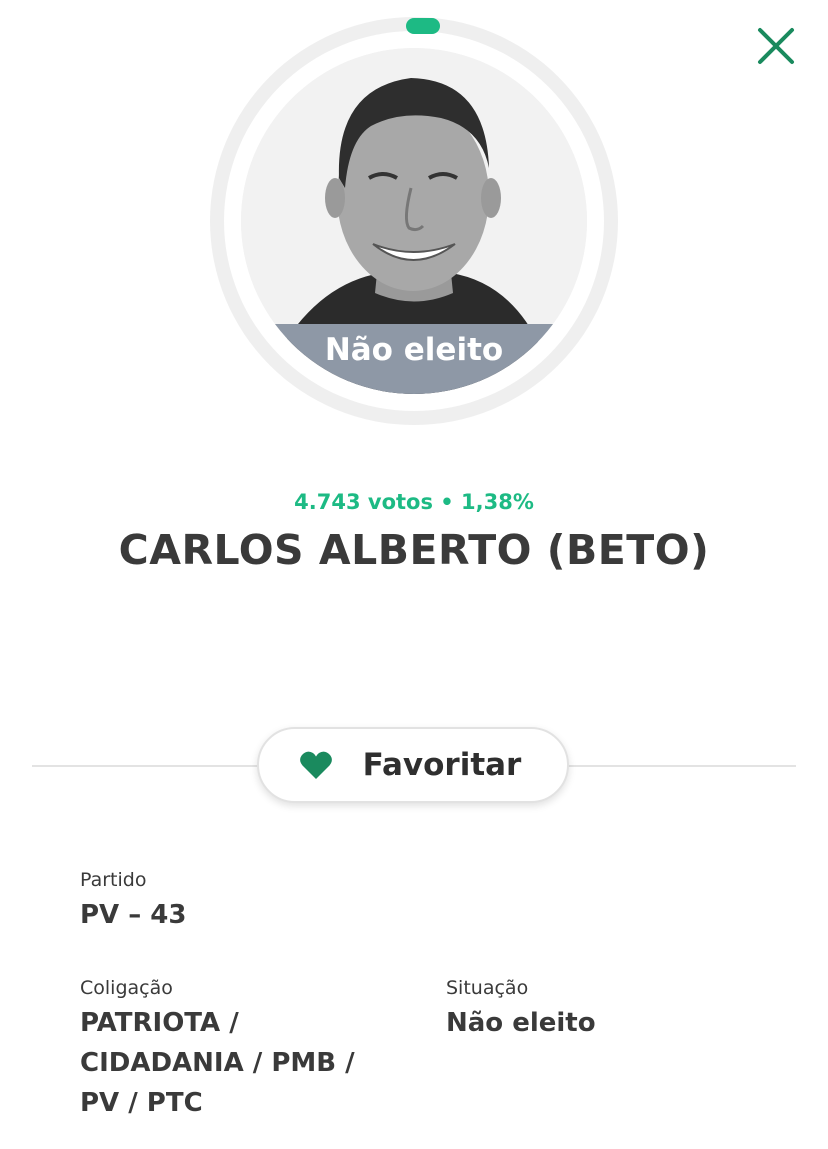 The image size is (828, 1149). I want to click on close-button, so click(776, 46).